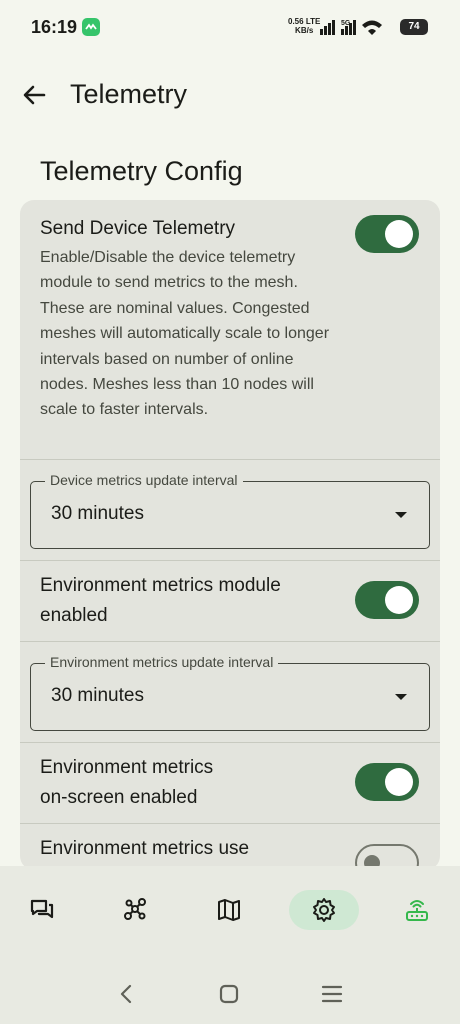  I want to click on speed-value: 0.56, so click(296, 21).